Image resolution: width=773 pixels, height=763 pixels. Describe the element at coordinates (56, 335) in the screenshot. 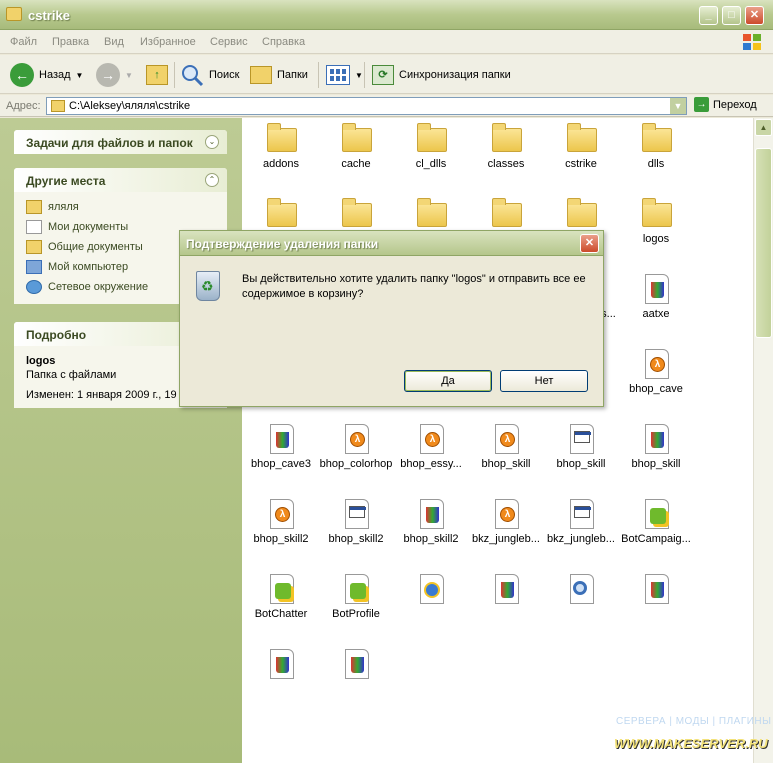

I see `details-title: Подробно` at that location.